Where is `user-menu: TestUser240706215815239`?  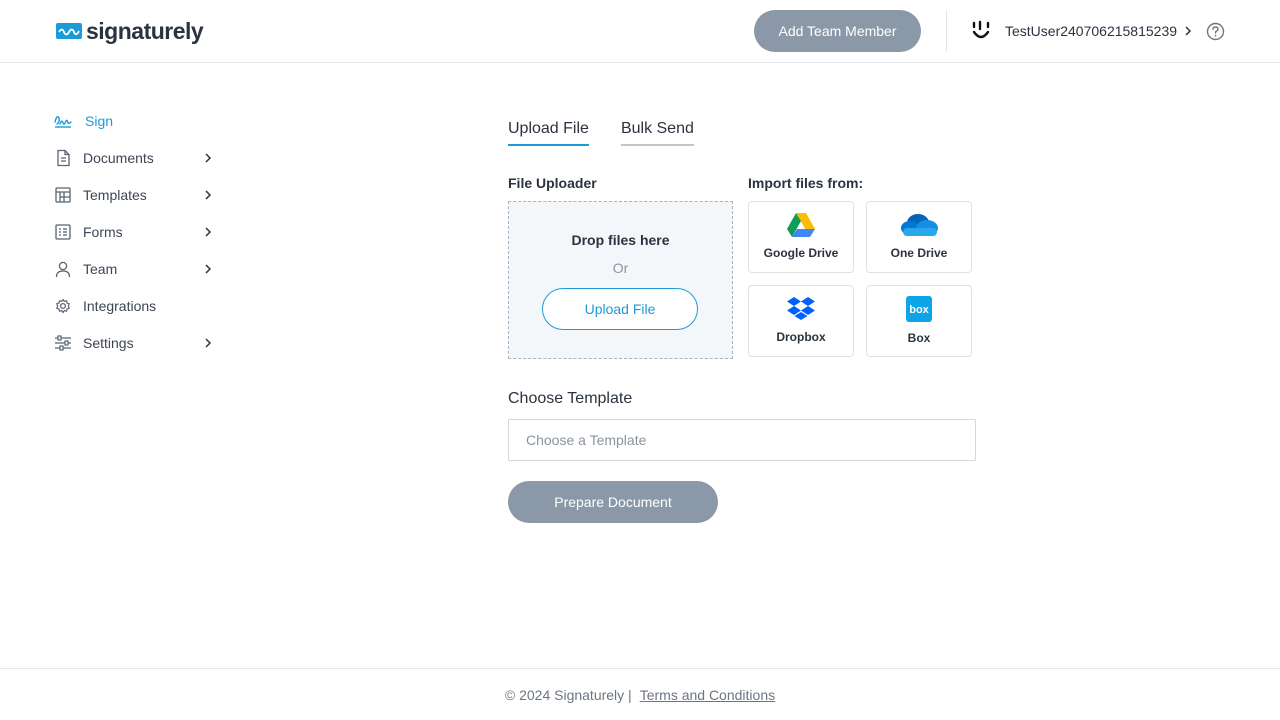
user-menu: TestUser240706215815239 is located at coordinates (1081, 31).